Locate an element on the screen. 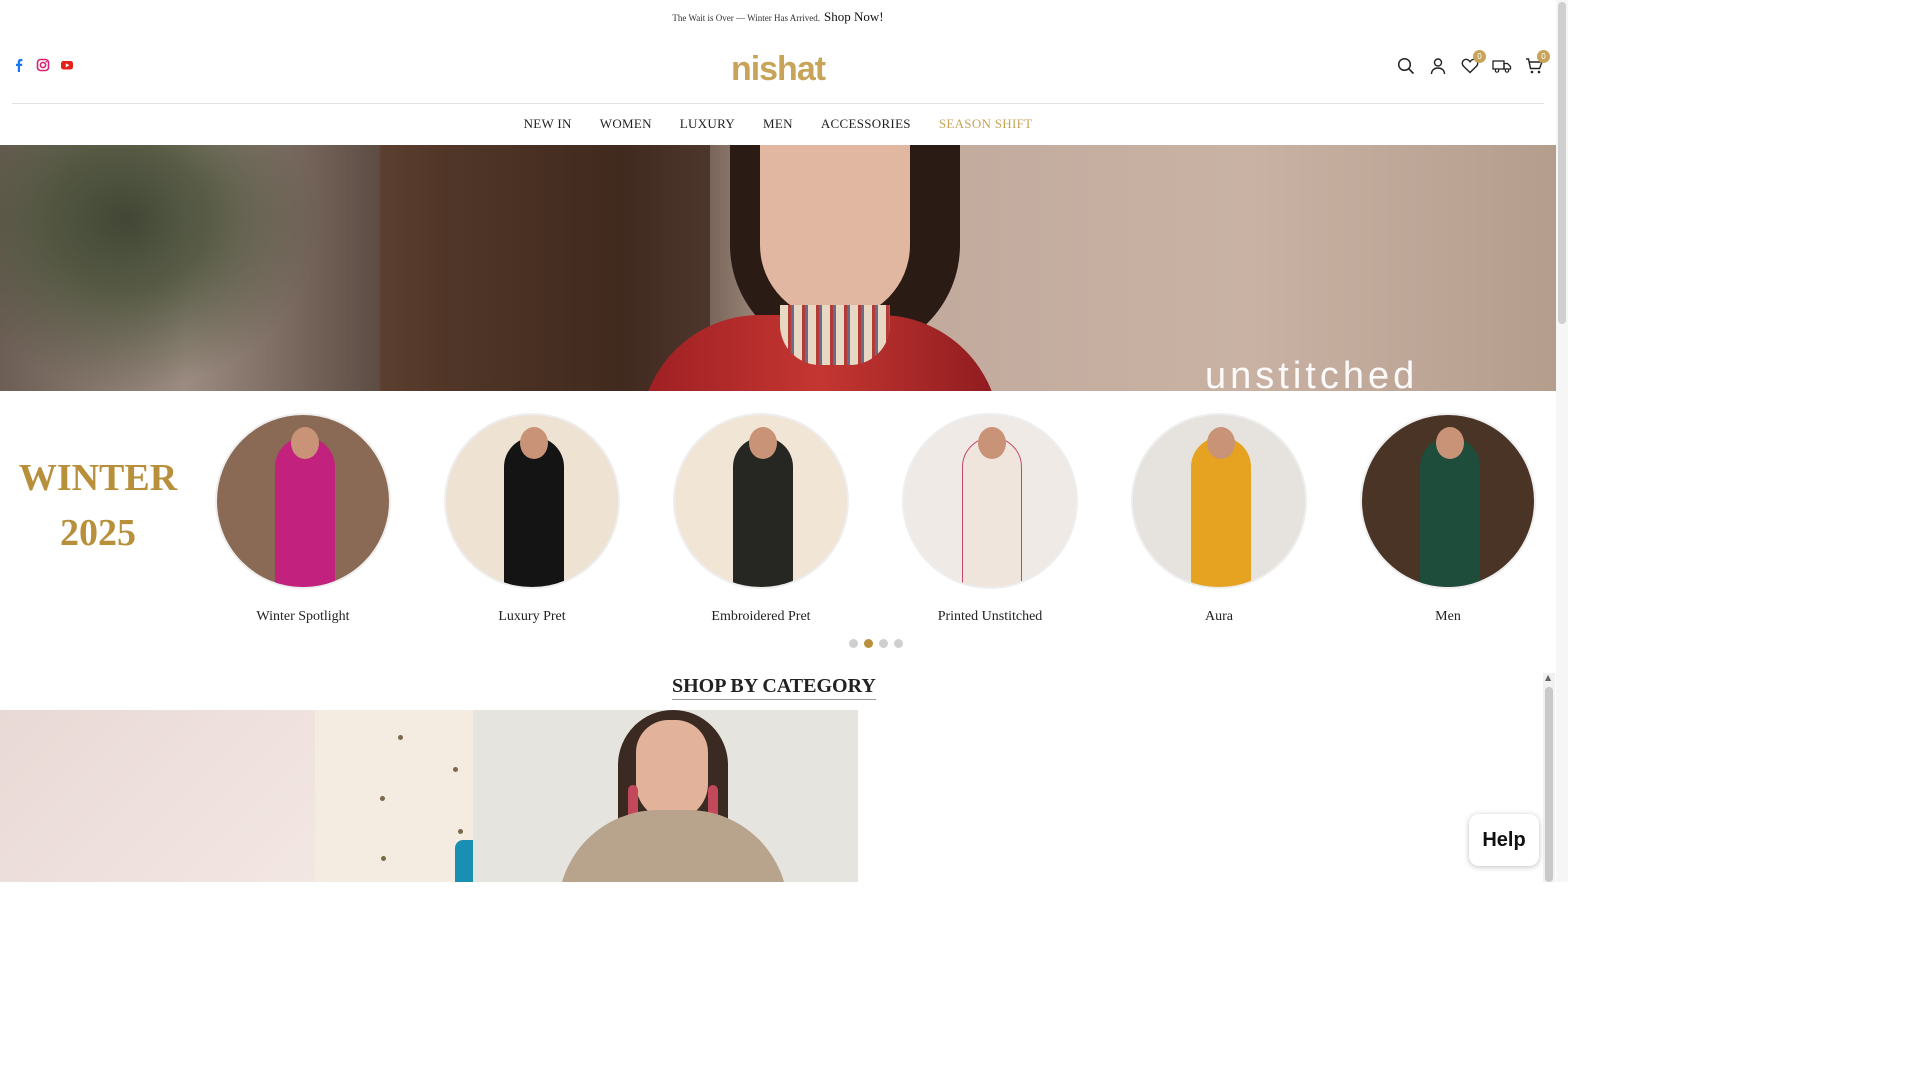 The width and height of the screenshot is (1920, 1080). collection-label: Embroidered Pret is located at coordinates (761, 617).